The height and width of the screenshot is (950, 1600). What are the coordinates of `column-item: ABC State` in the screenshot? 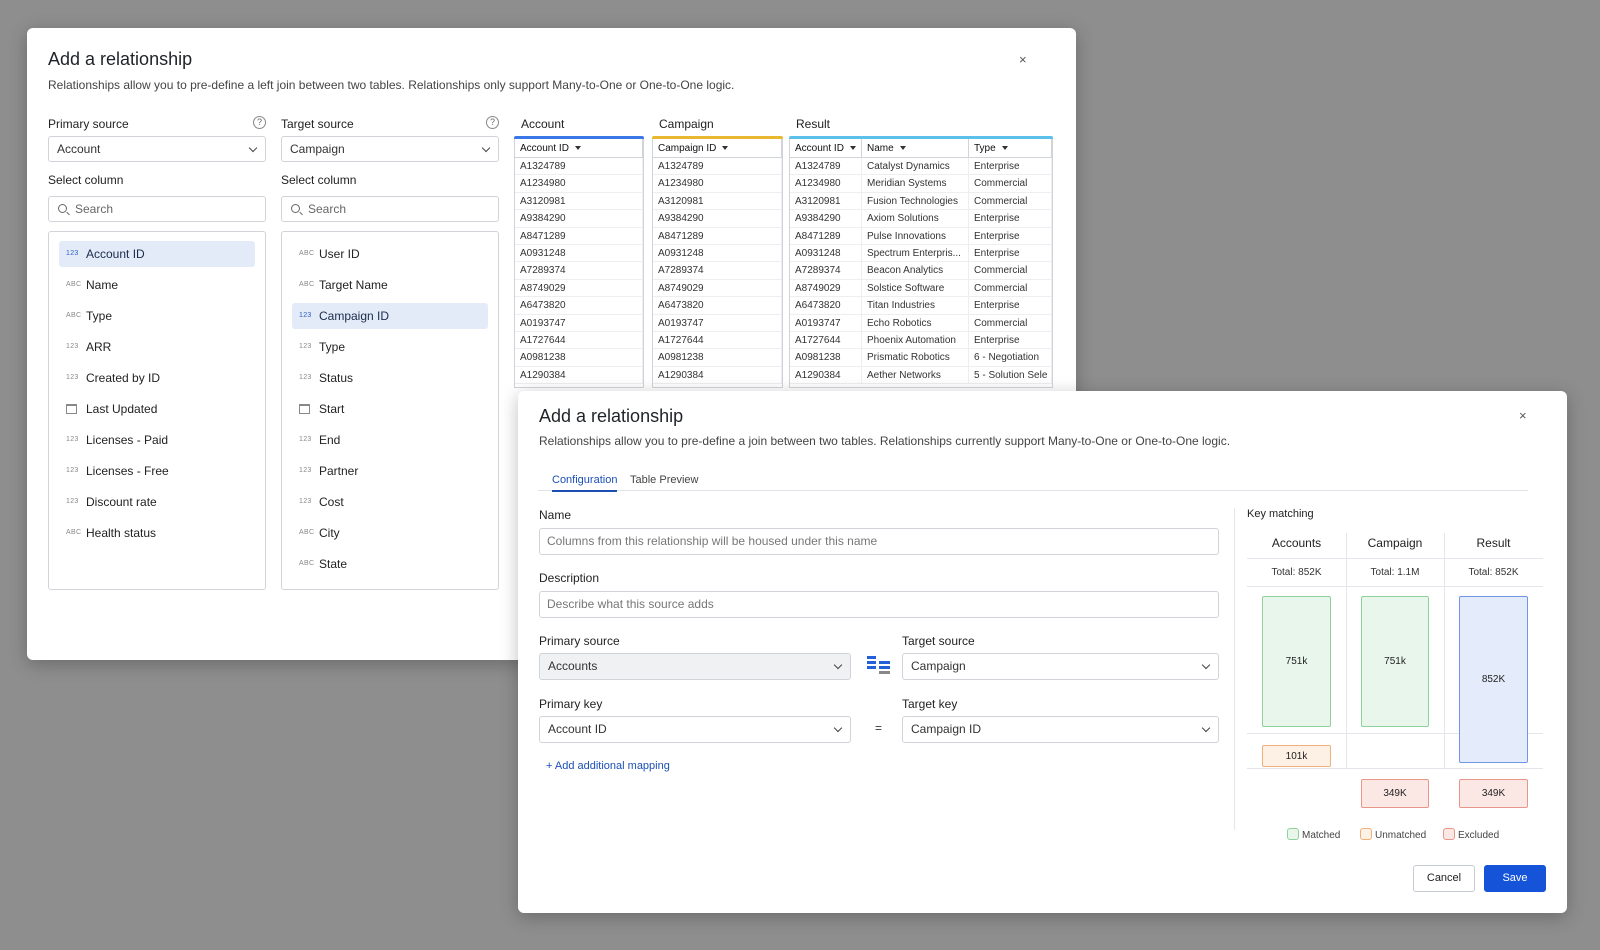 It's located at (390, 564).